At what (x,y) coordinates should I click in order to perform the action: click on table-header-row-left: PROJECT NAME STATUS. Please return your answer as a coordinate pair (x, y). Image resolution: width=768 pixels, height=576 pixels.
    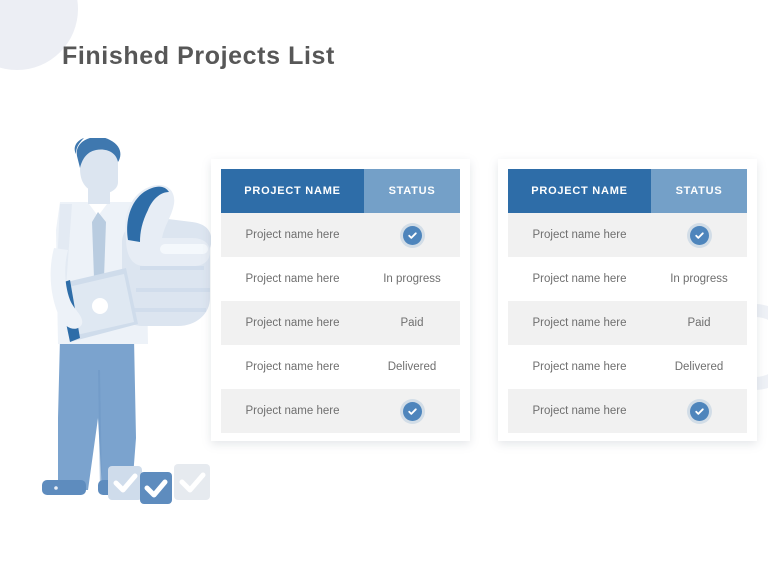
    Looking at the image, I should click on (340, 191).